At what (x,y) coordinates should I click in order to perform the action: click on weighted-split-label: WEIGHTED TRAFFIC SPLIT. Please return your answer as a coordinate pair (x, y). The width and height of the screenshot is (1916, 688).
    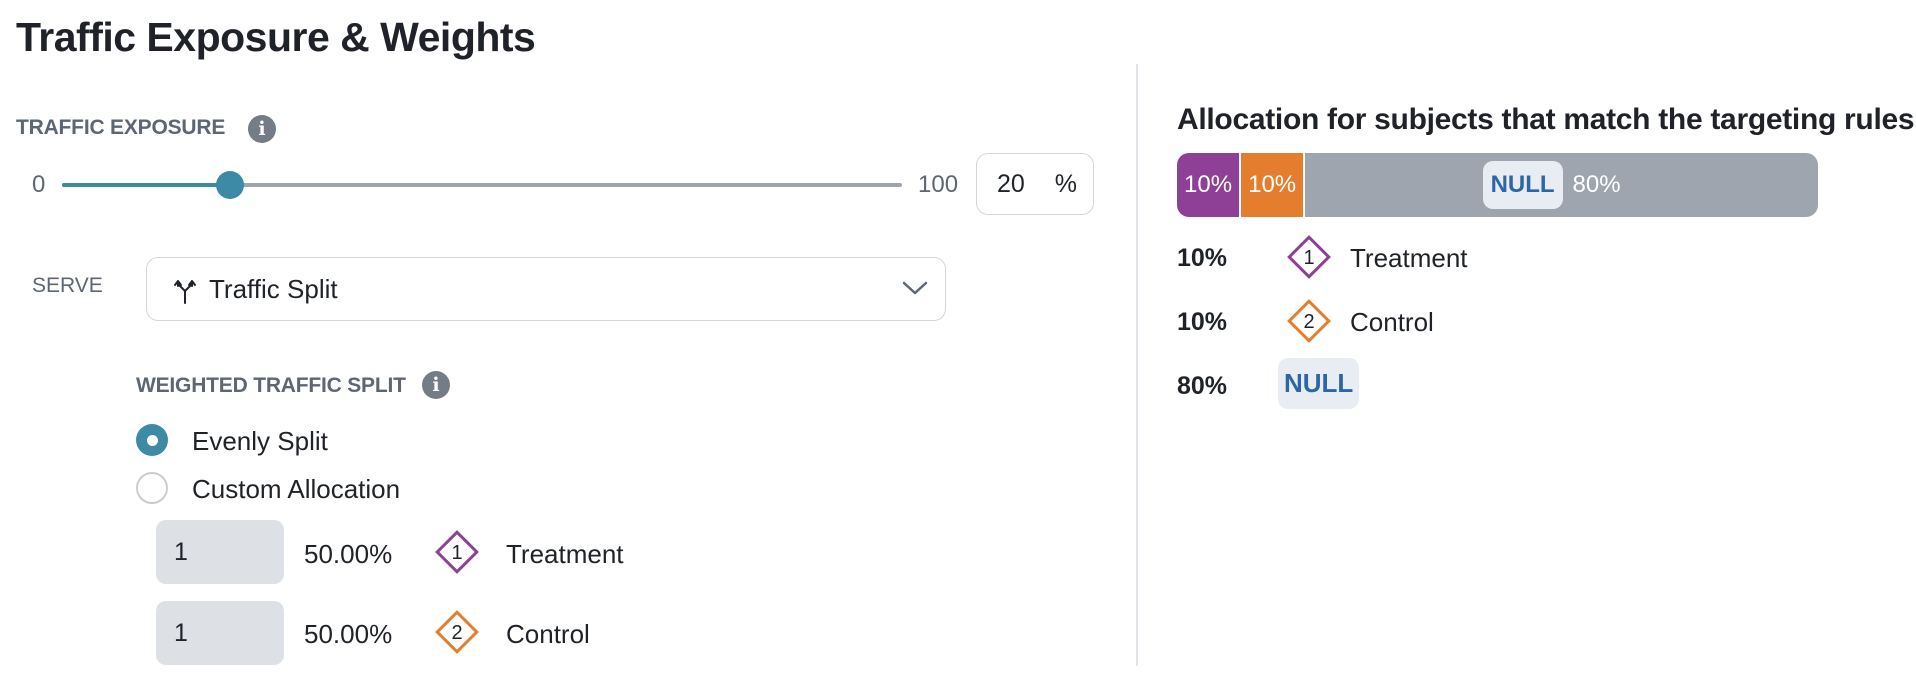
    Looking at the image, I should click on (271, 385).